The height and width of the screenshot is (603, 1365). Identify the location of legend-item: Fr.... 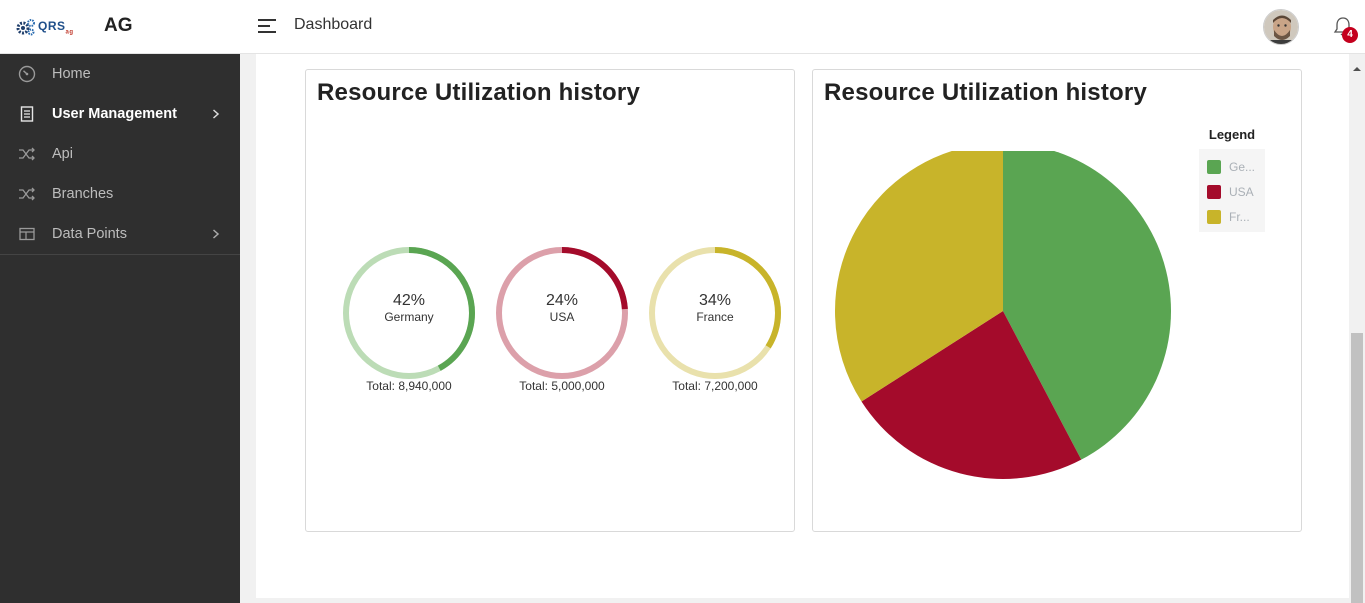
(1233, 216).